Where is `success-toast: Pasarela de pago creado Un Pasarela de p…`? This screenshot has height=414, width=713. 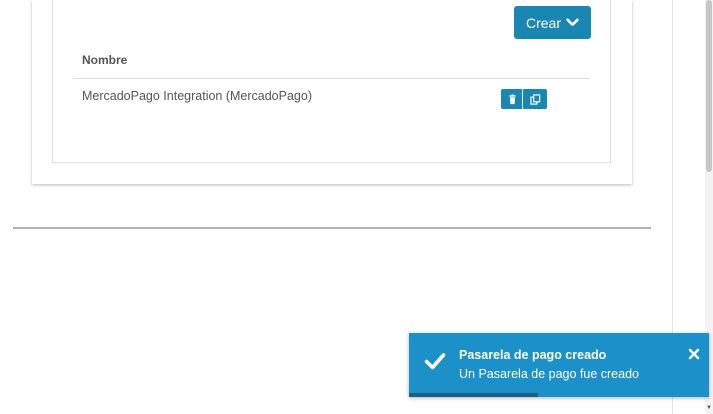
success-toast: Pasarela de pago creado Un Pasarela de p… is located at coordinates (559, 365).